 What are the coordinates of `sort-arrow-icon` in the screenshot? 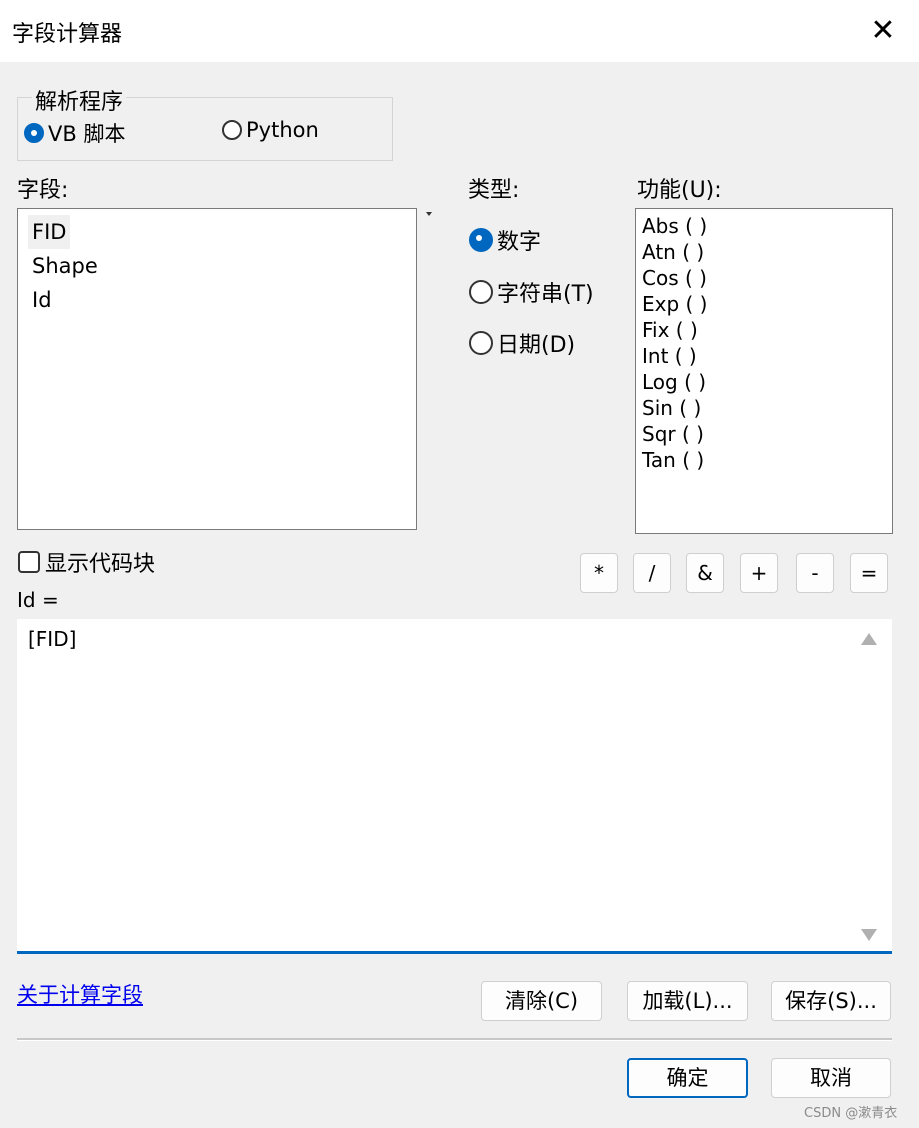 It's located at (429, 214).